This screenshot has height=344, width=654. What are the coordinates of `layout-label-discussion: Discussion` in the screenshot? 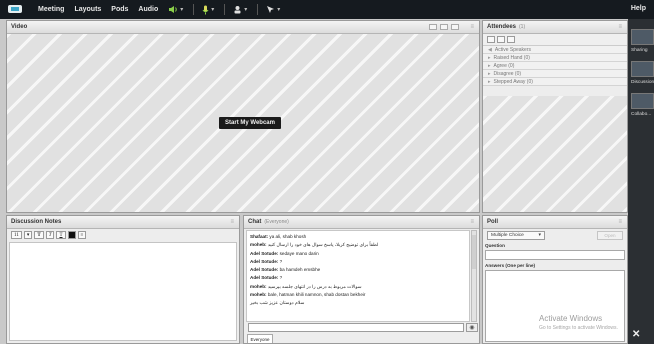 It's located at (642, 82).